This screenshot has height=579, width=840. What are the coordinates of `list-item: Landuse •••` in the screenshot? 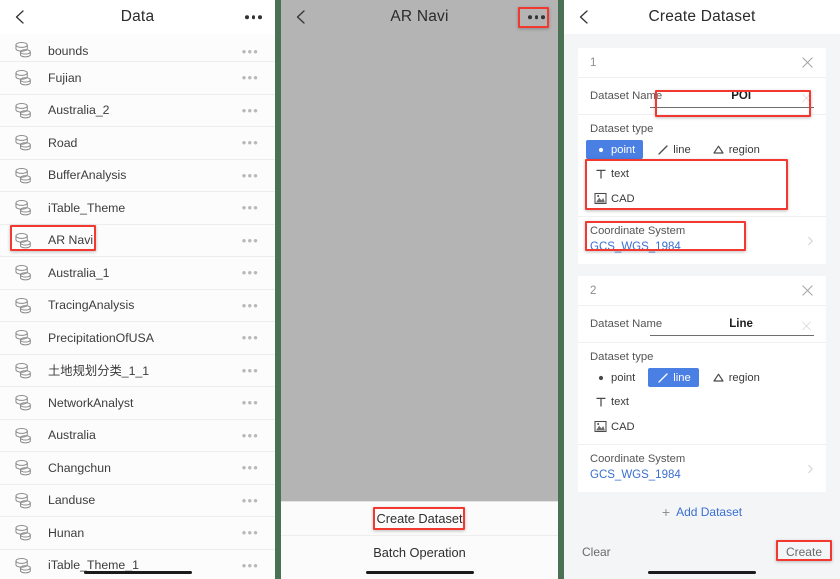 It's located at (137, 500).